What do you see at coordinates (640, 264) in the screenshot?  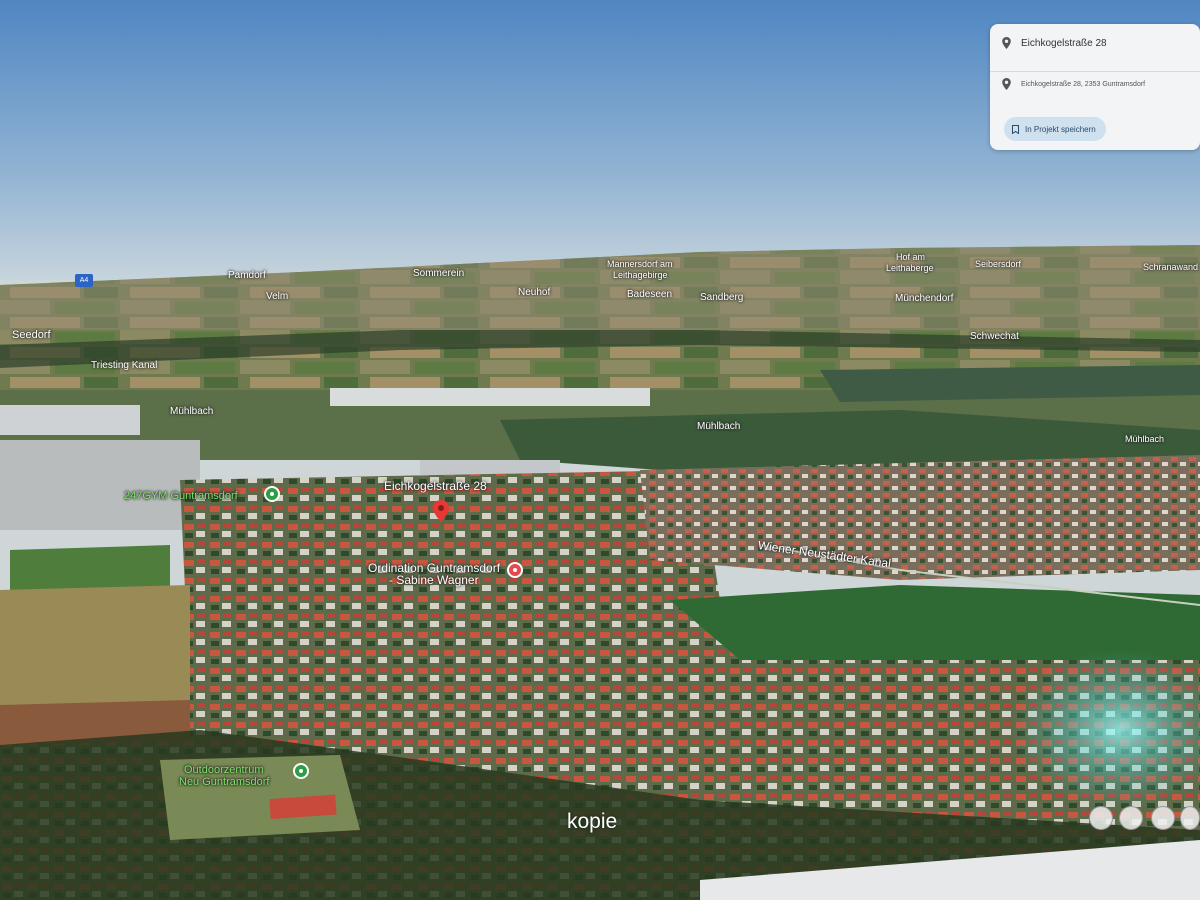 I see `place-label: Mannersdorf am` at bounding box center [640, 264].